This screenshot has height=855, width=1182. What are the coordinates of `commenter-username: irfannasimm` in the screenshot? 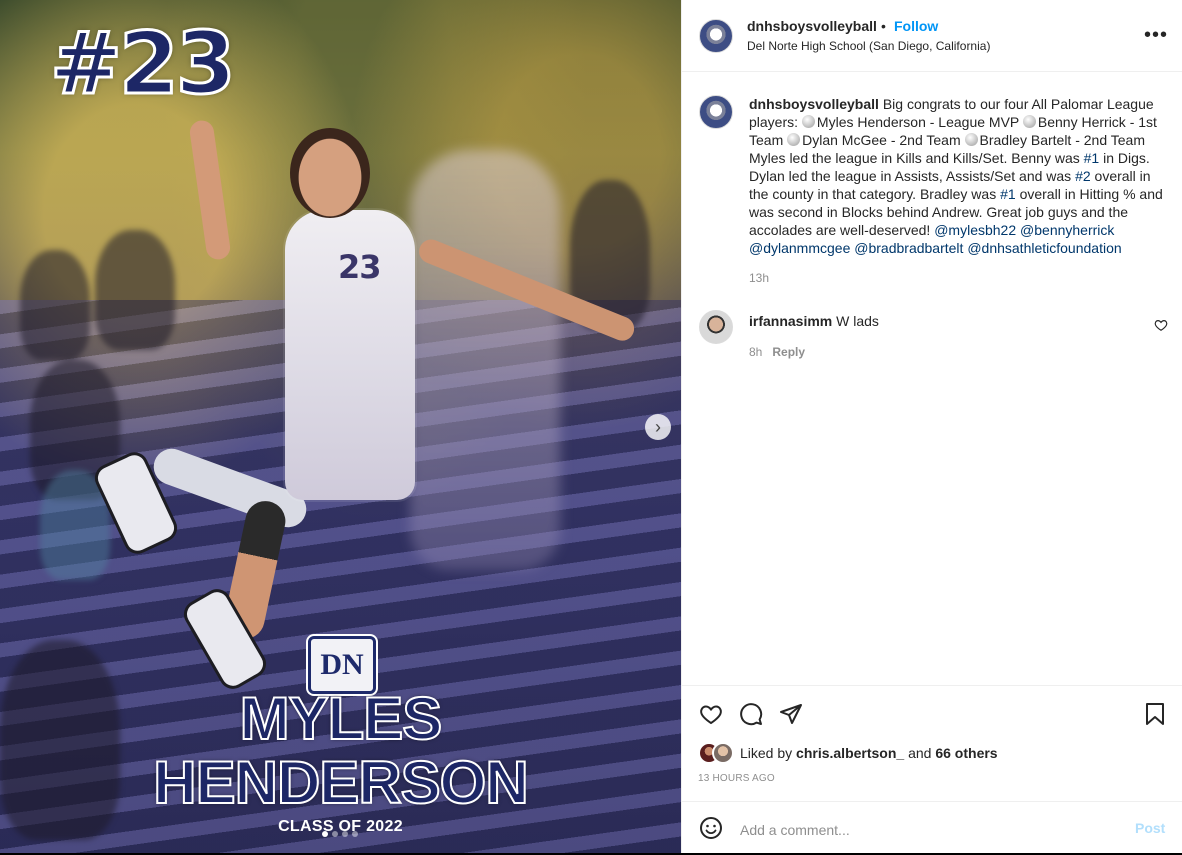 It's located at (790, 321).